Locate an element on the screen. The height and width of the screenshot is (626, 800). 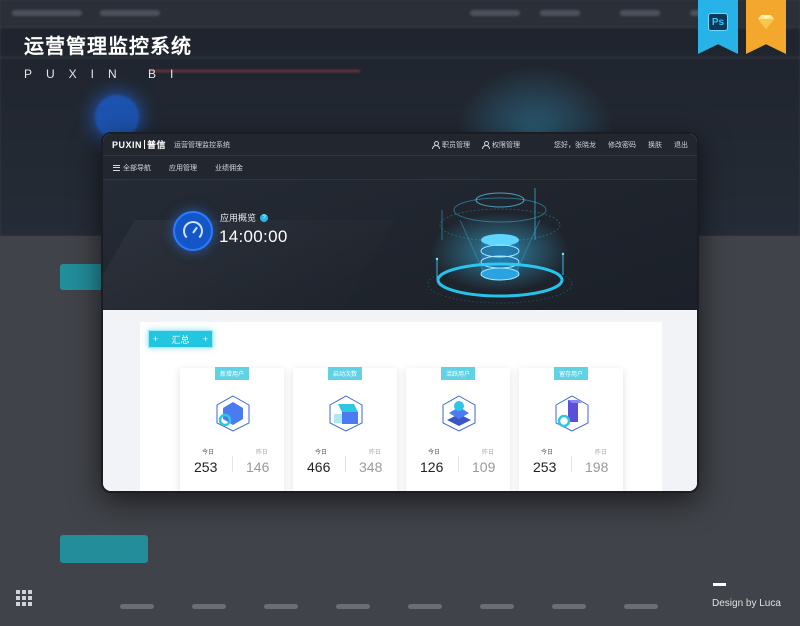
brand-heading: 运营管理监控系统 PUXIN BI is located at coordinates (108, 55).